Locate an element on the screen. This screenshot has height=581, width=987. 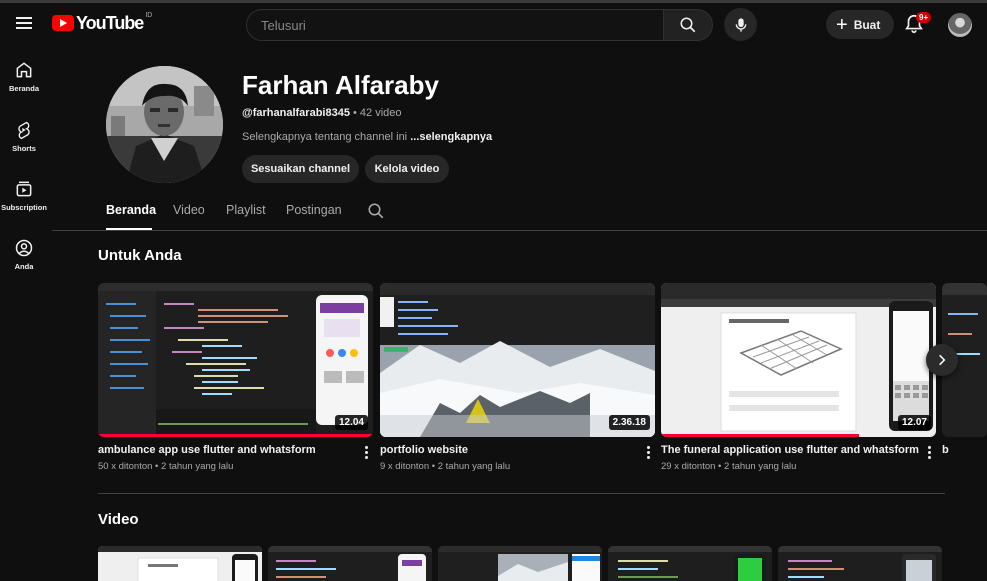
video-count: 42 video is located at coordinates (380, 113).